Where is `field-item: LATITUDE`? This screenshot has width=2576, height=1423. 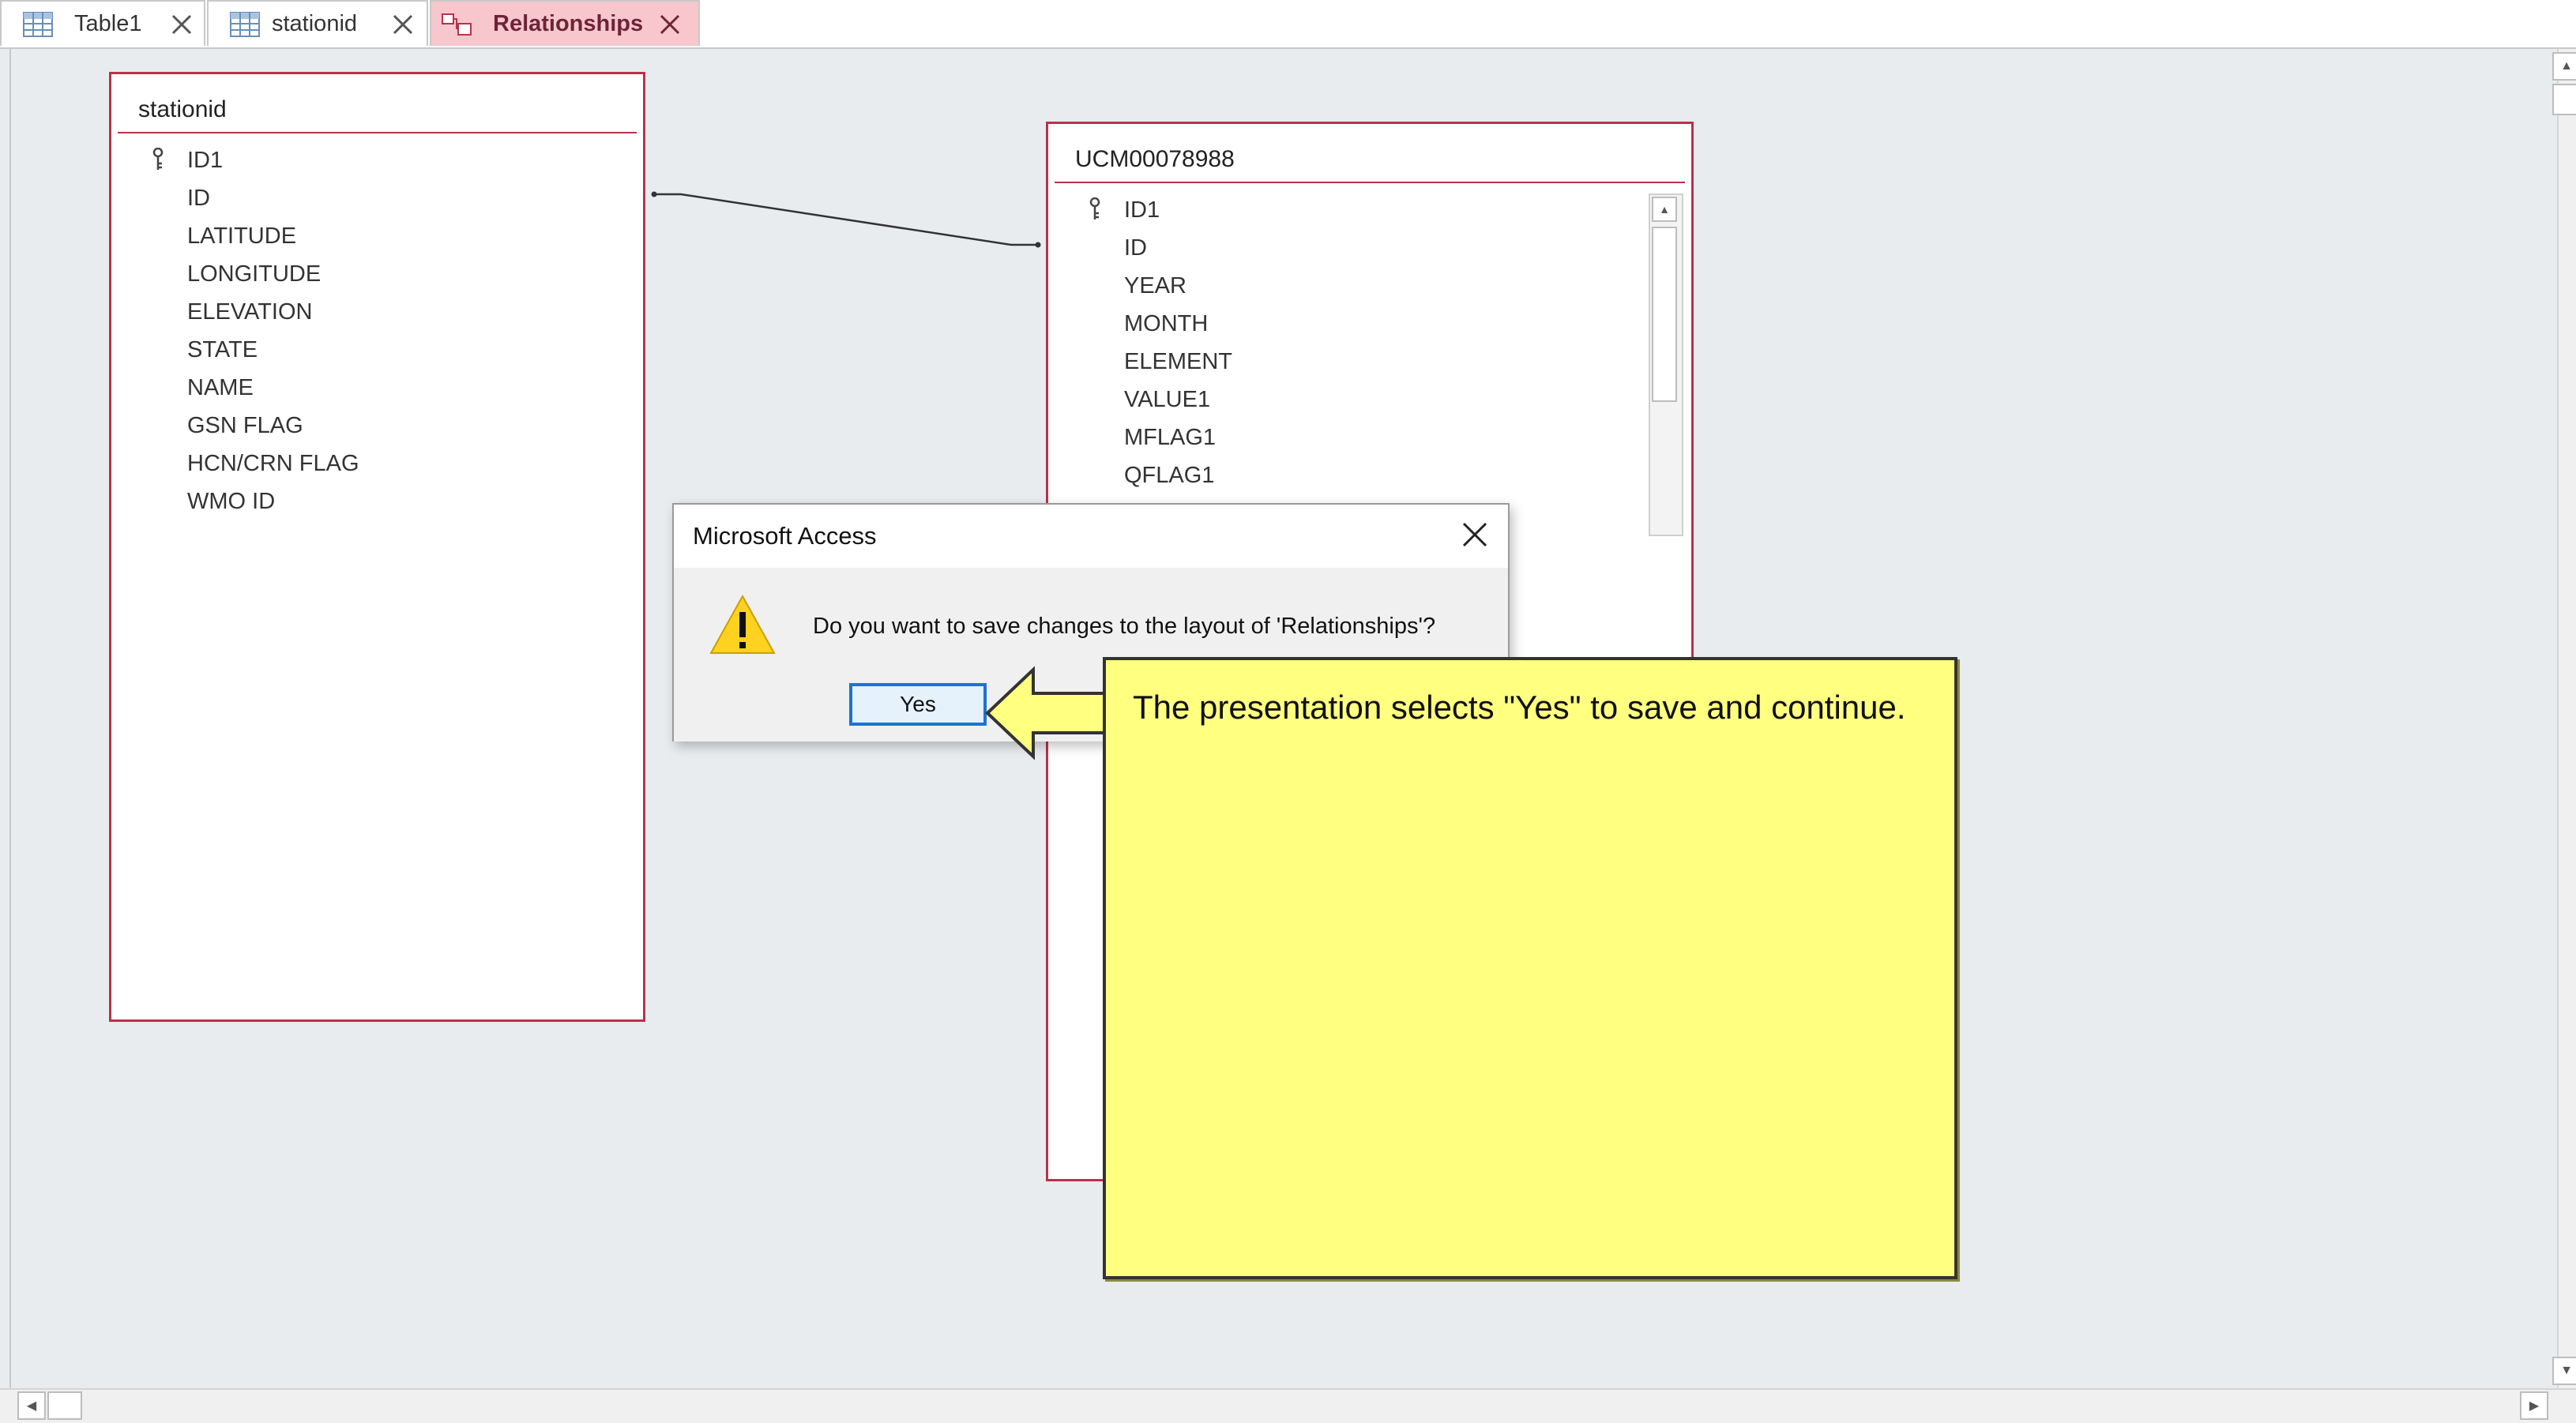 field-item: LATITUDE is located at coordinates (377, 236).